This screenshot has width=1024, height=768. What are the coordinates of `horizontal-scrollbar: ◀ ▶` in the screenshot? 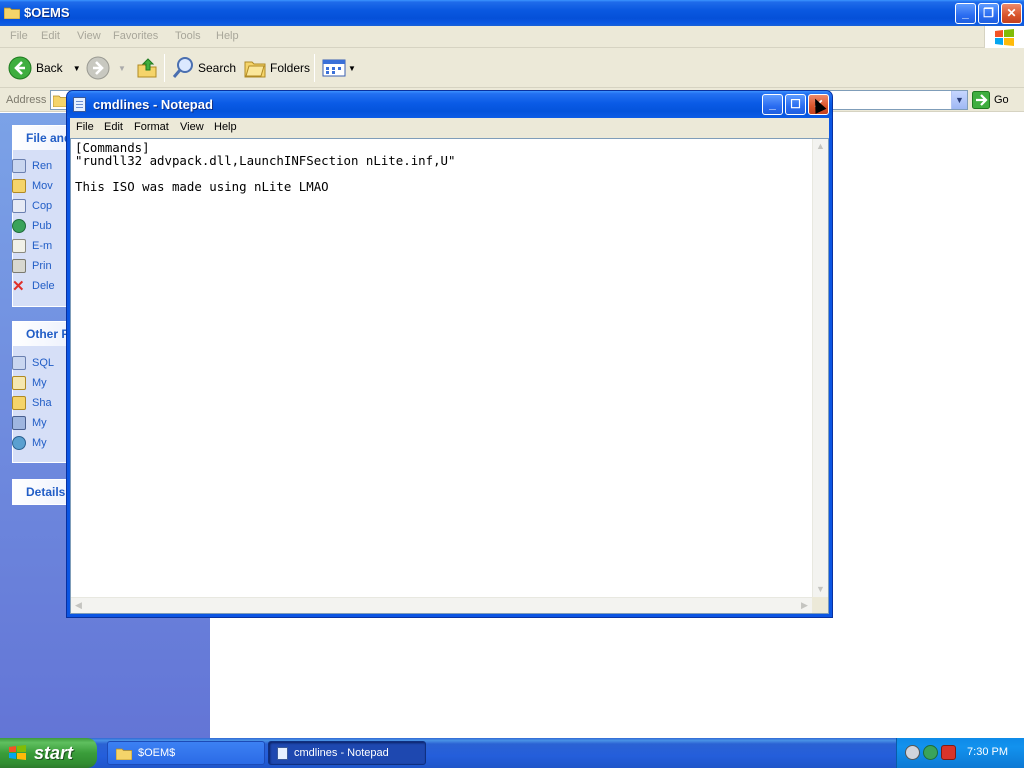 It's located at (441, 605).